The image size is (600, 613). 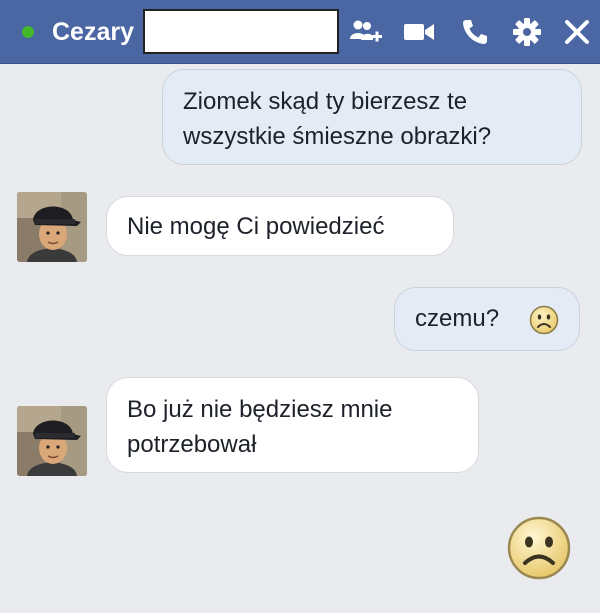 I want to click on message-text-line: Nie mogę Ci powiedzieć, so click(x=256, y=226).